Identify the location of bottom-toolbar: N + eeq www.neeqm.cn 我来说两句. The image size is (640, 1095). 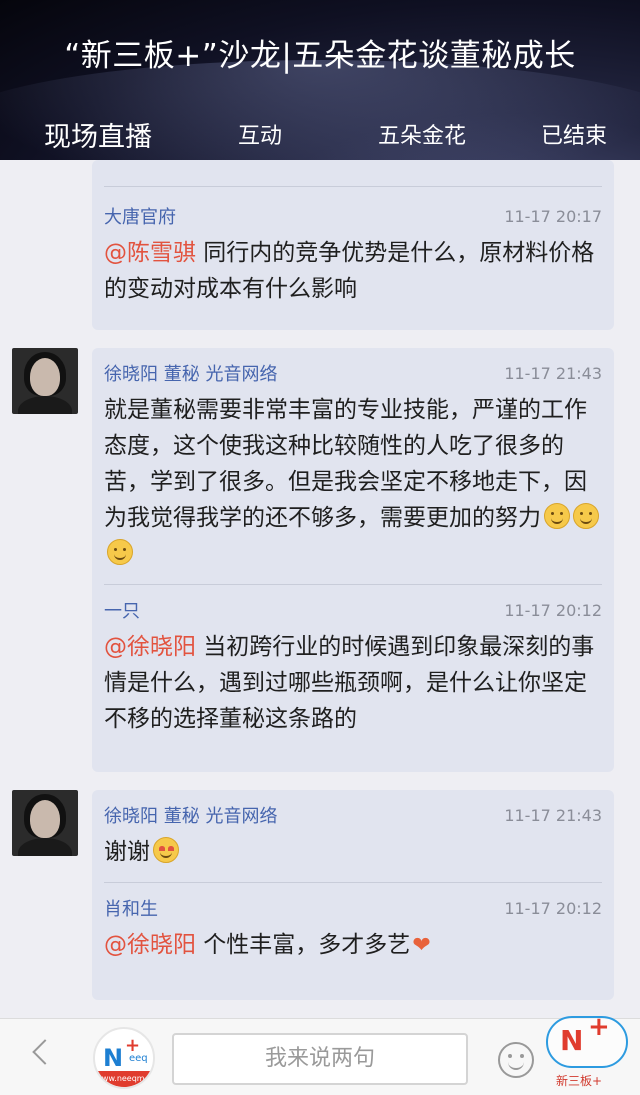
(320, 1056).